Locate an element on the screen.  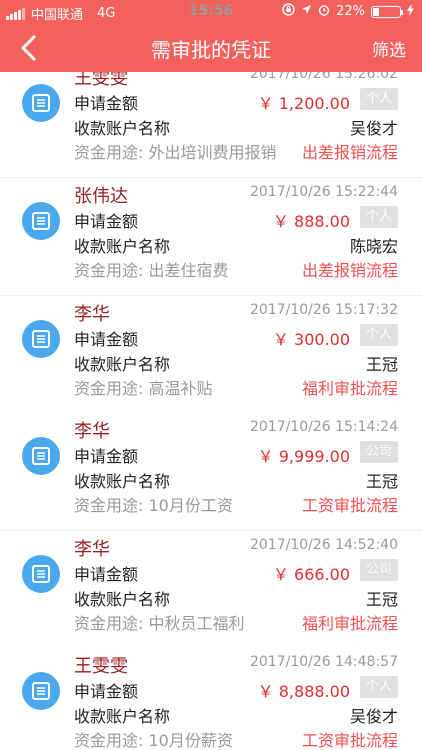
lock-rotation-icon is located at coordinates (288, 11).